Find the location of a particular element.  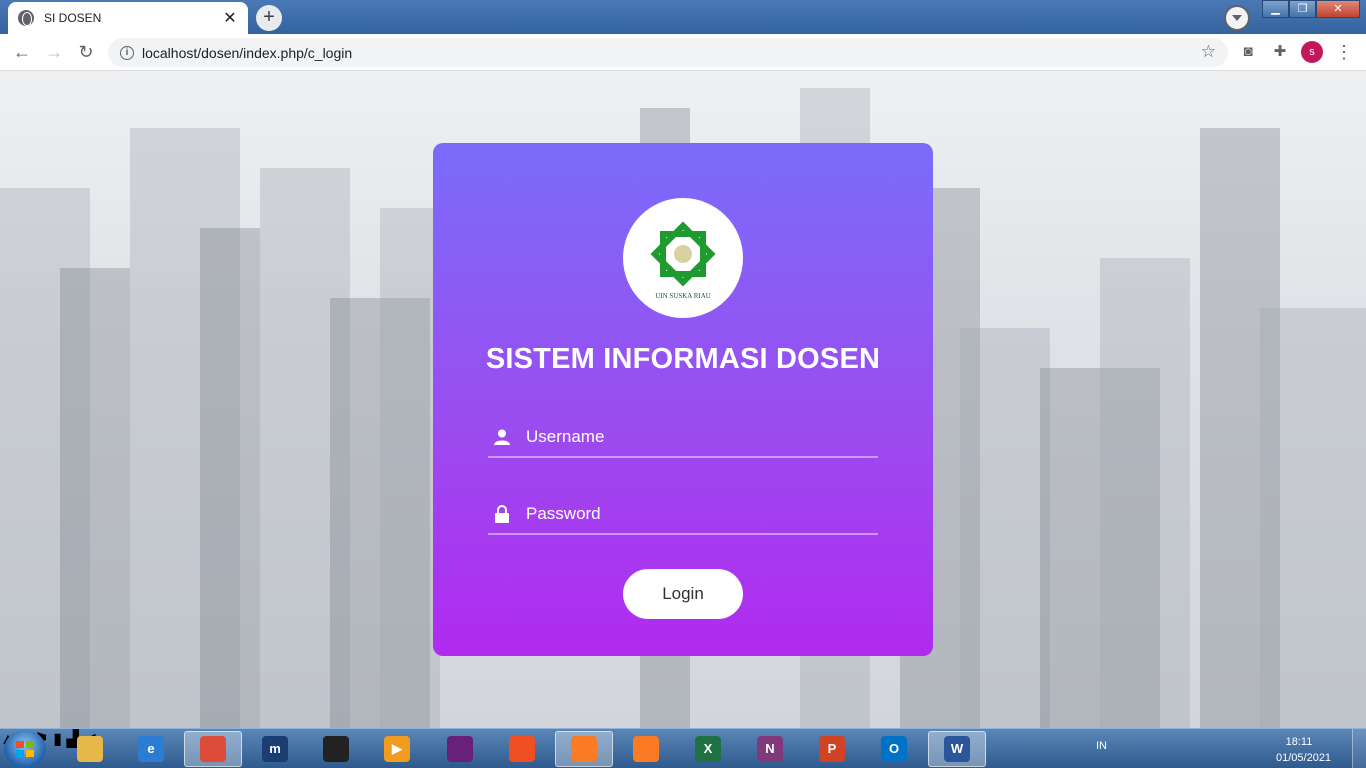

browser-tab: SI DOSEN ✕ is located at coordinates (128, 18).